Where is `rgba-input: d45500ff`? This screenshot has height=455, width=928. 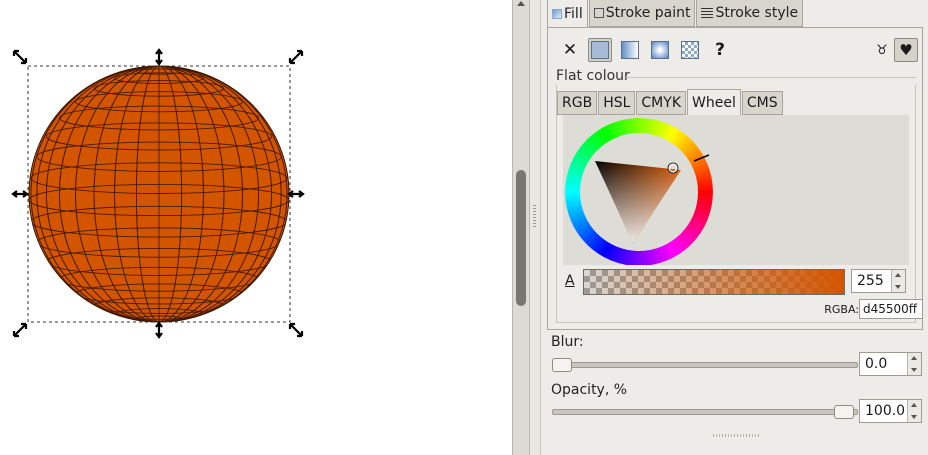 rgba-input: d45500ff is located at coordinates (891, 309).